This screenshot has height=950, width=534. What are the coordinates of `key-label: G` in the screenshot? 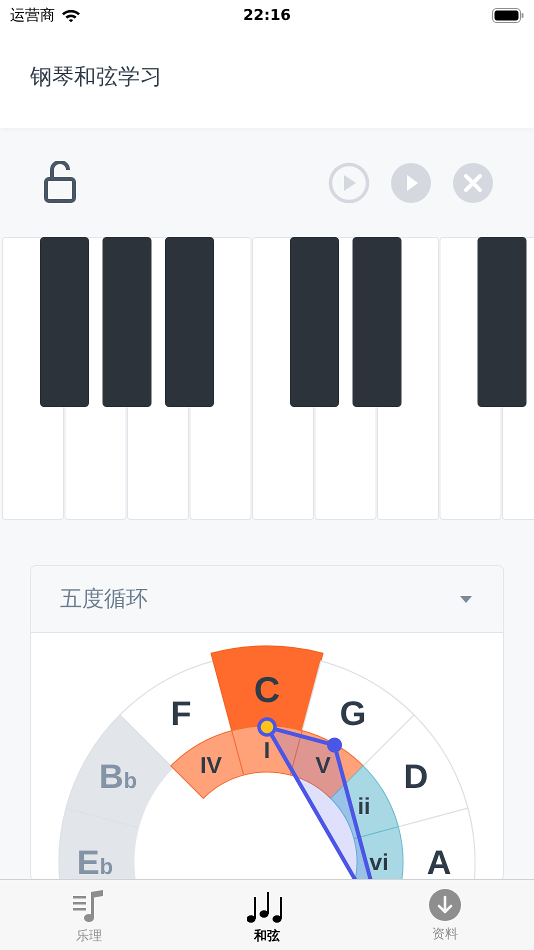 It's located at (353, 714).